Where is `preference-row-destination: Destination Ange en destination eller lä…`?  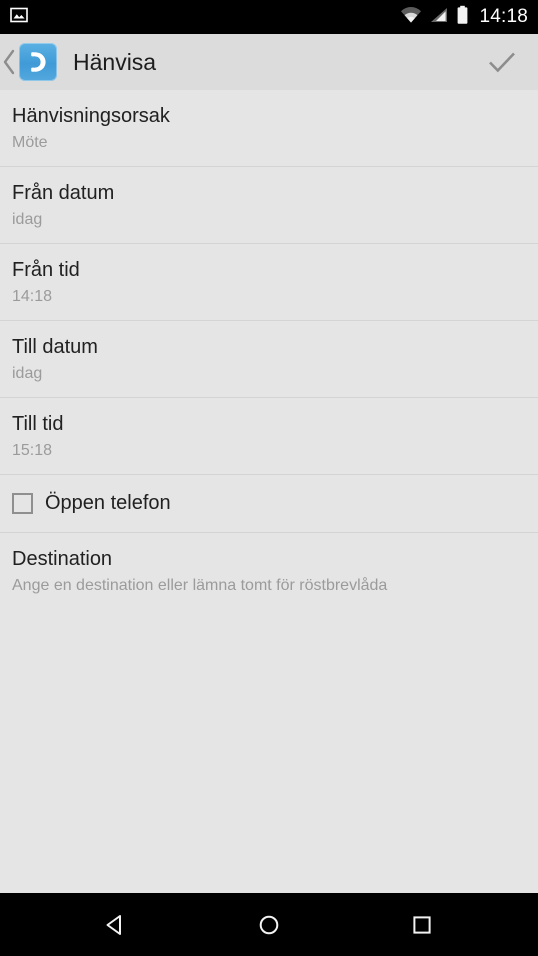 preference-row-destination: Destination Ange en destination eller lä… is located at coordinates (269, 571).